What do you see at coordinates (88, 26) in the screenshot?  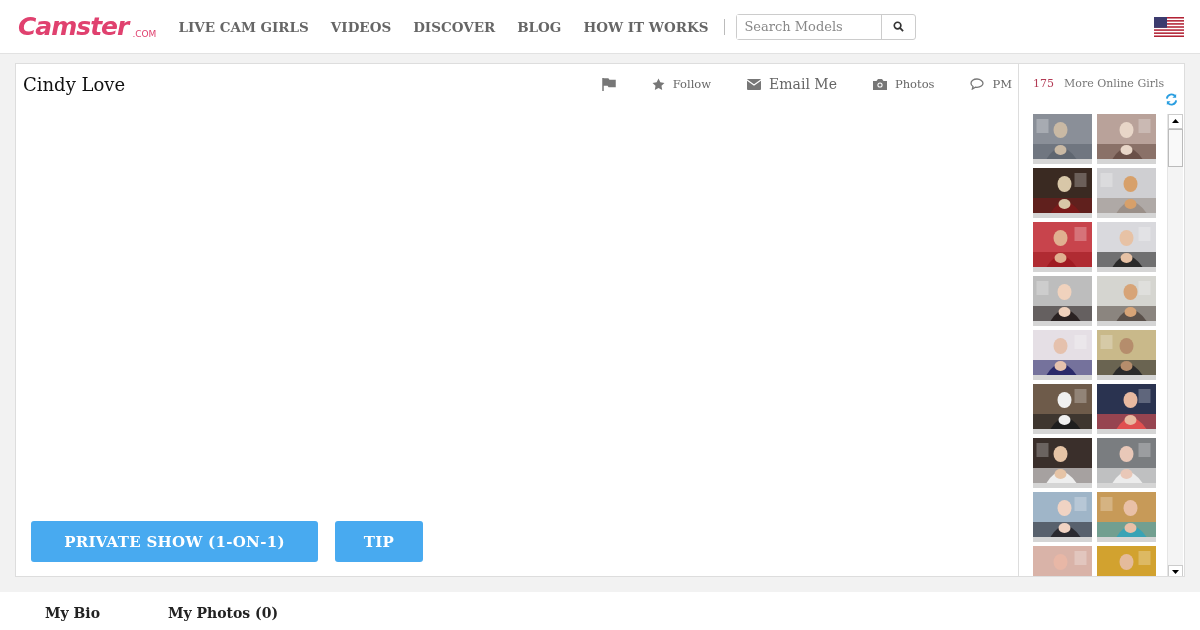 I see `site-logo: Camster .COM` at bounding box center [88, 26].